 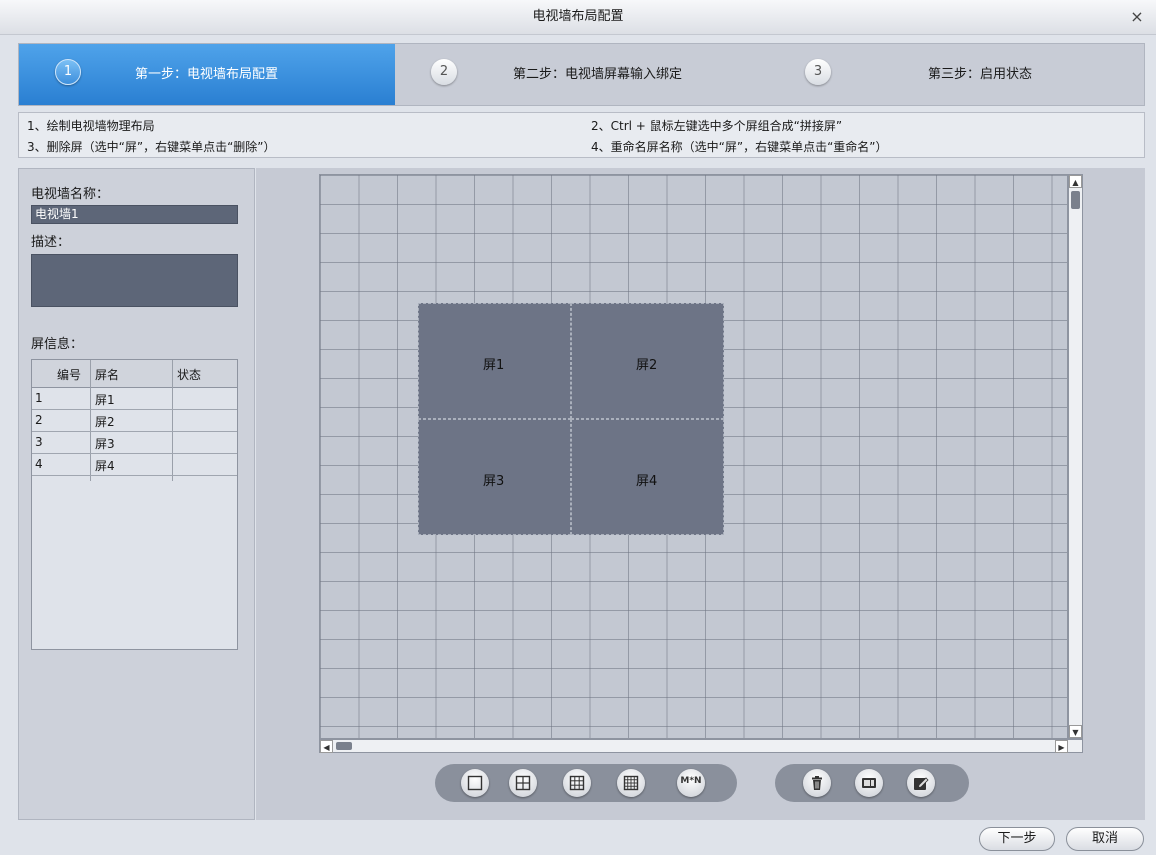 I want to click on row-id: 4, so click(x=39, y=464).